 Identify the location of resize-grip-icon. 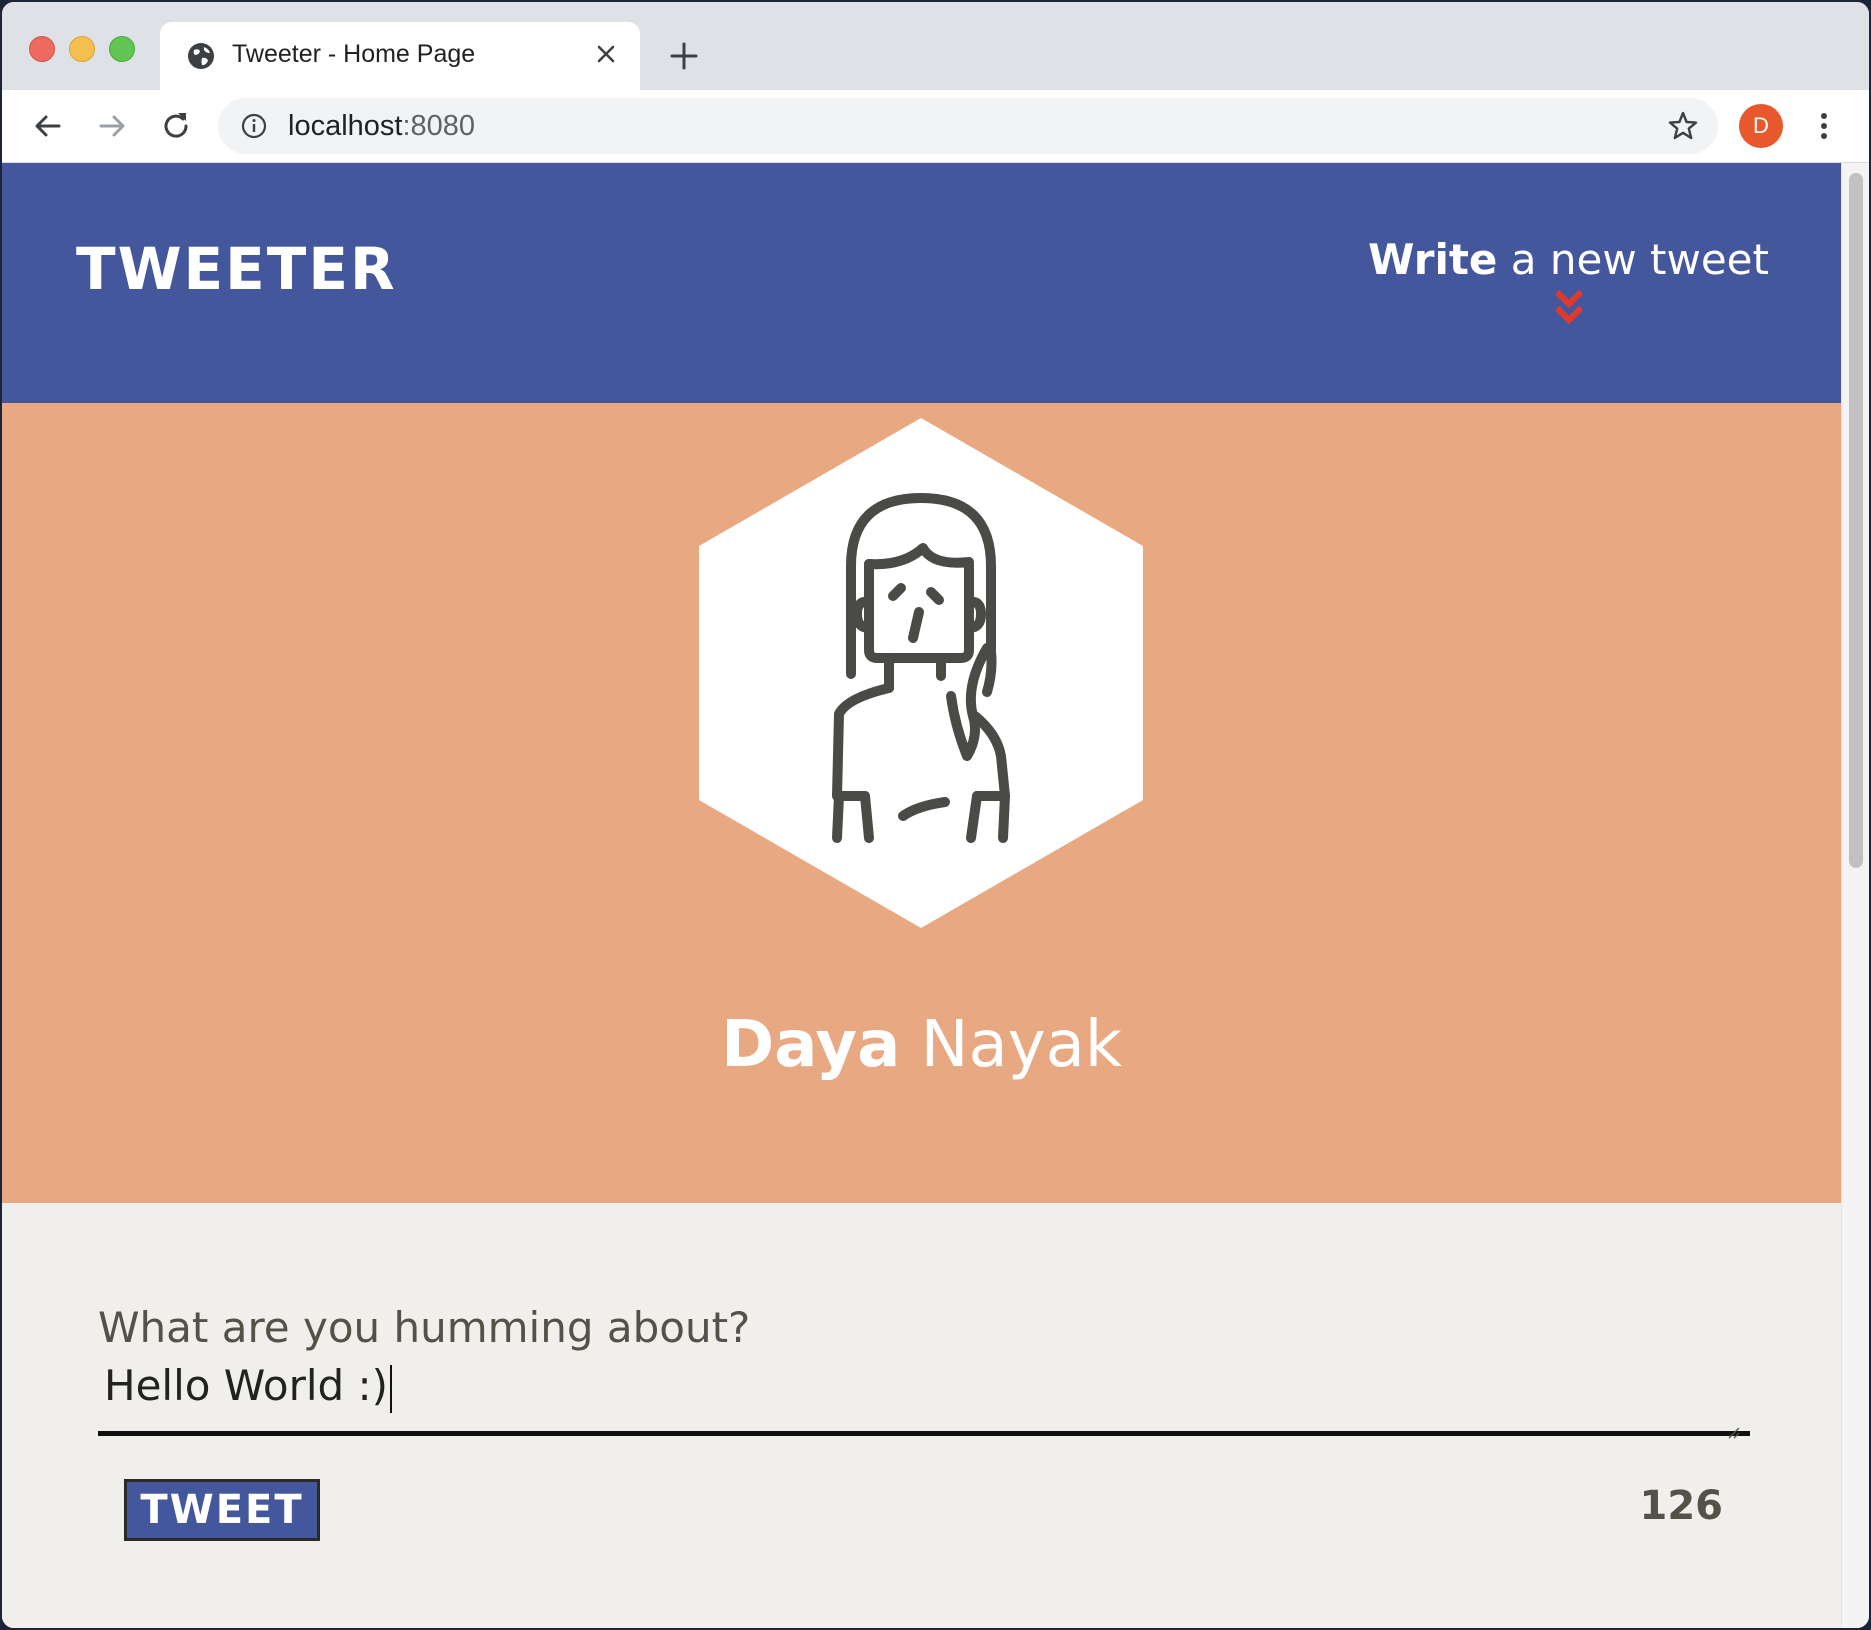
(1732, 1431).